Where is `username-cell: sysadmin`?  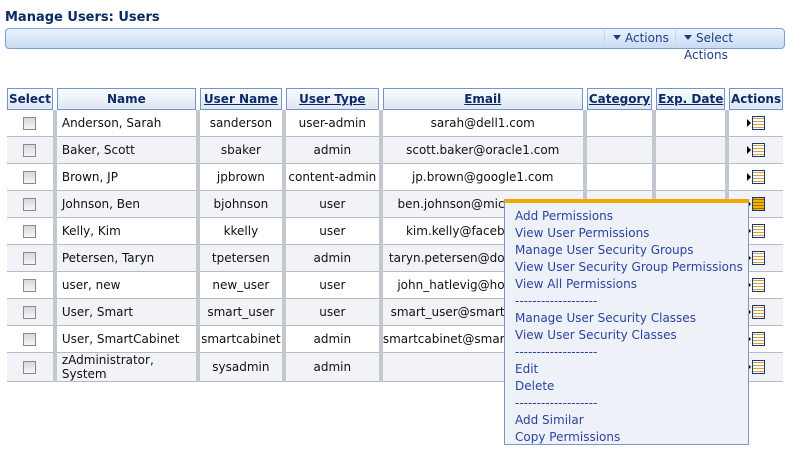
username-cell: sysadmin is located at coordinates (240, 367).